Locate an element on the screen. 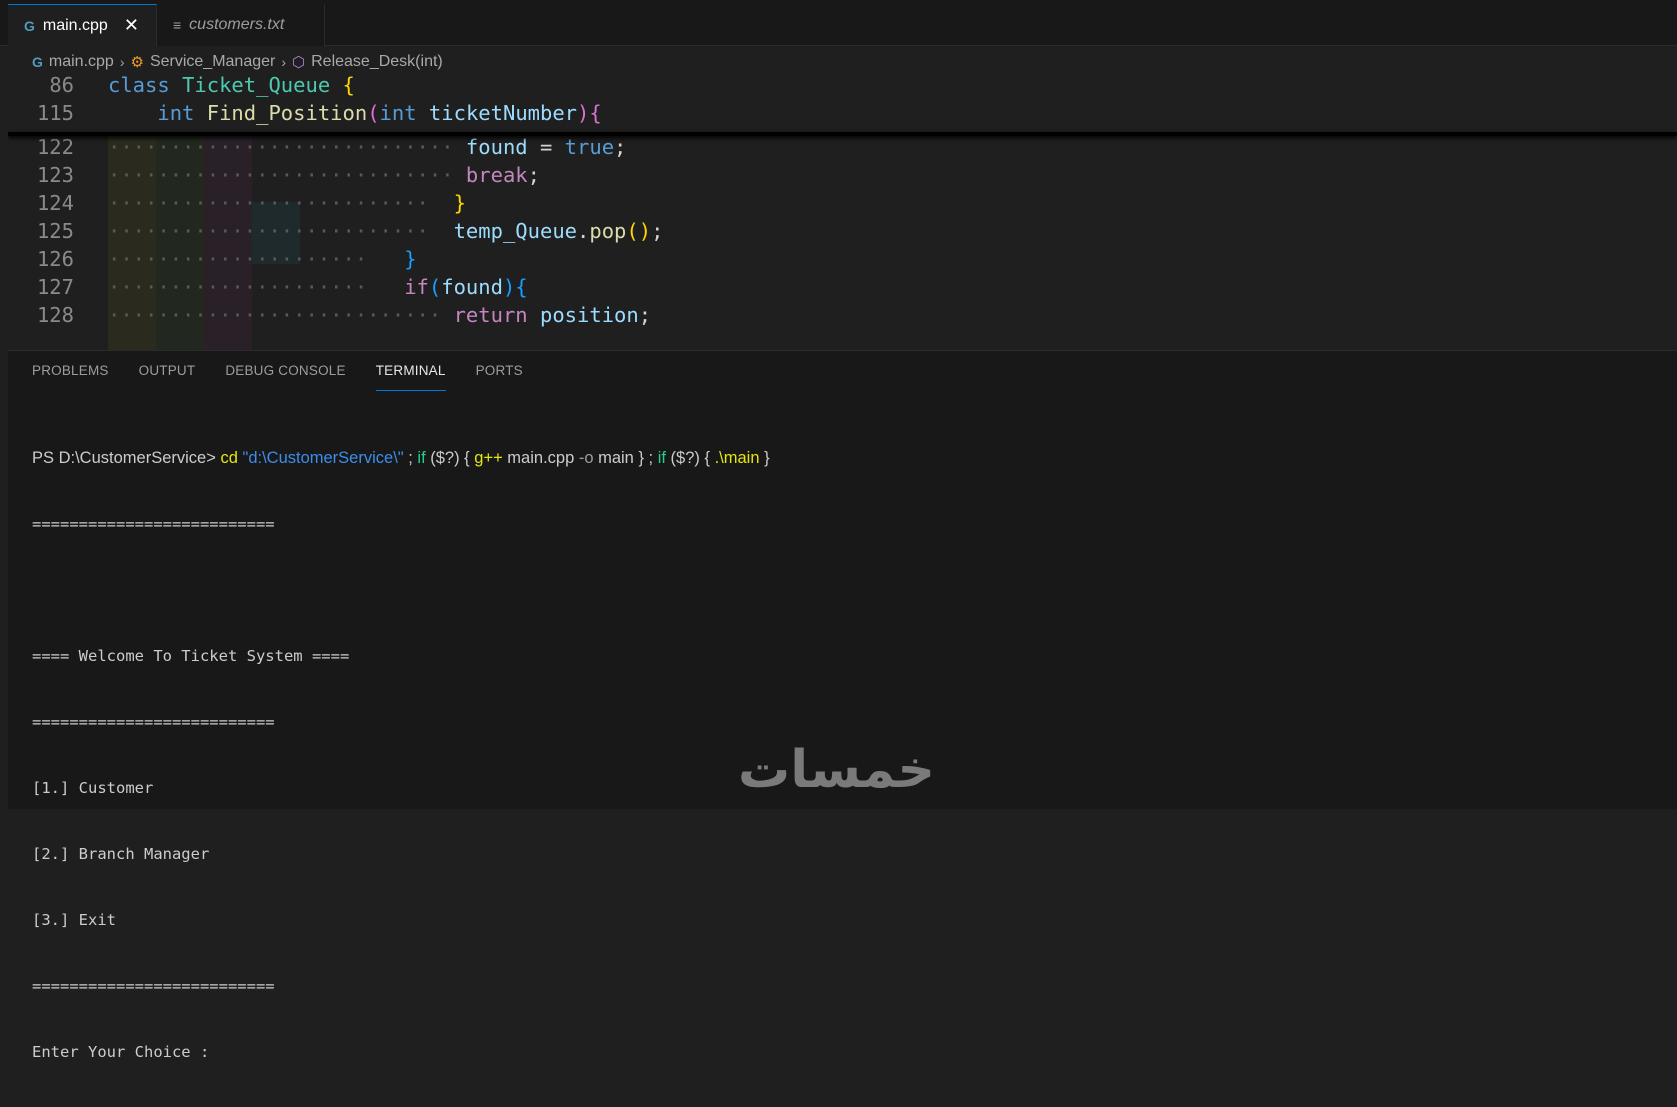  code-token: position is located at coordinates (589, 315).